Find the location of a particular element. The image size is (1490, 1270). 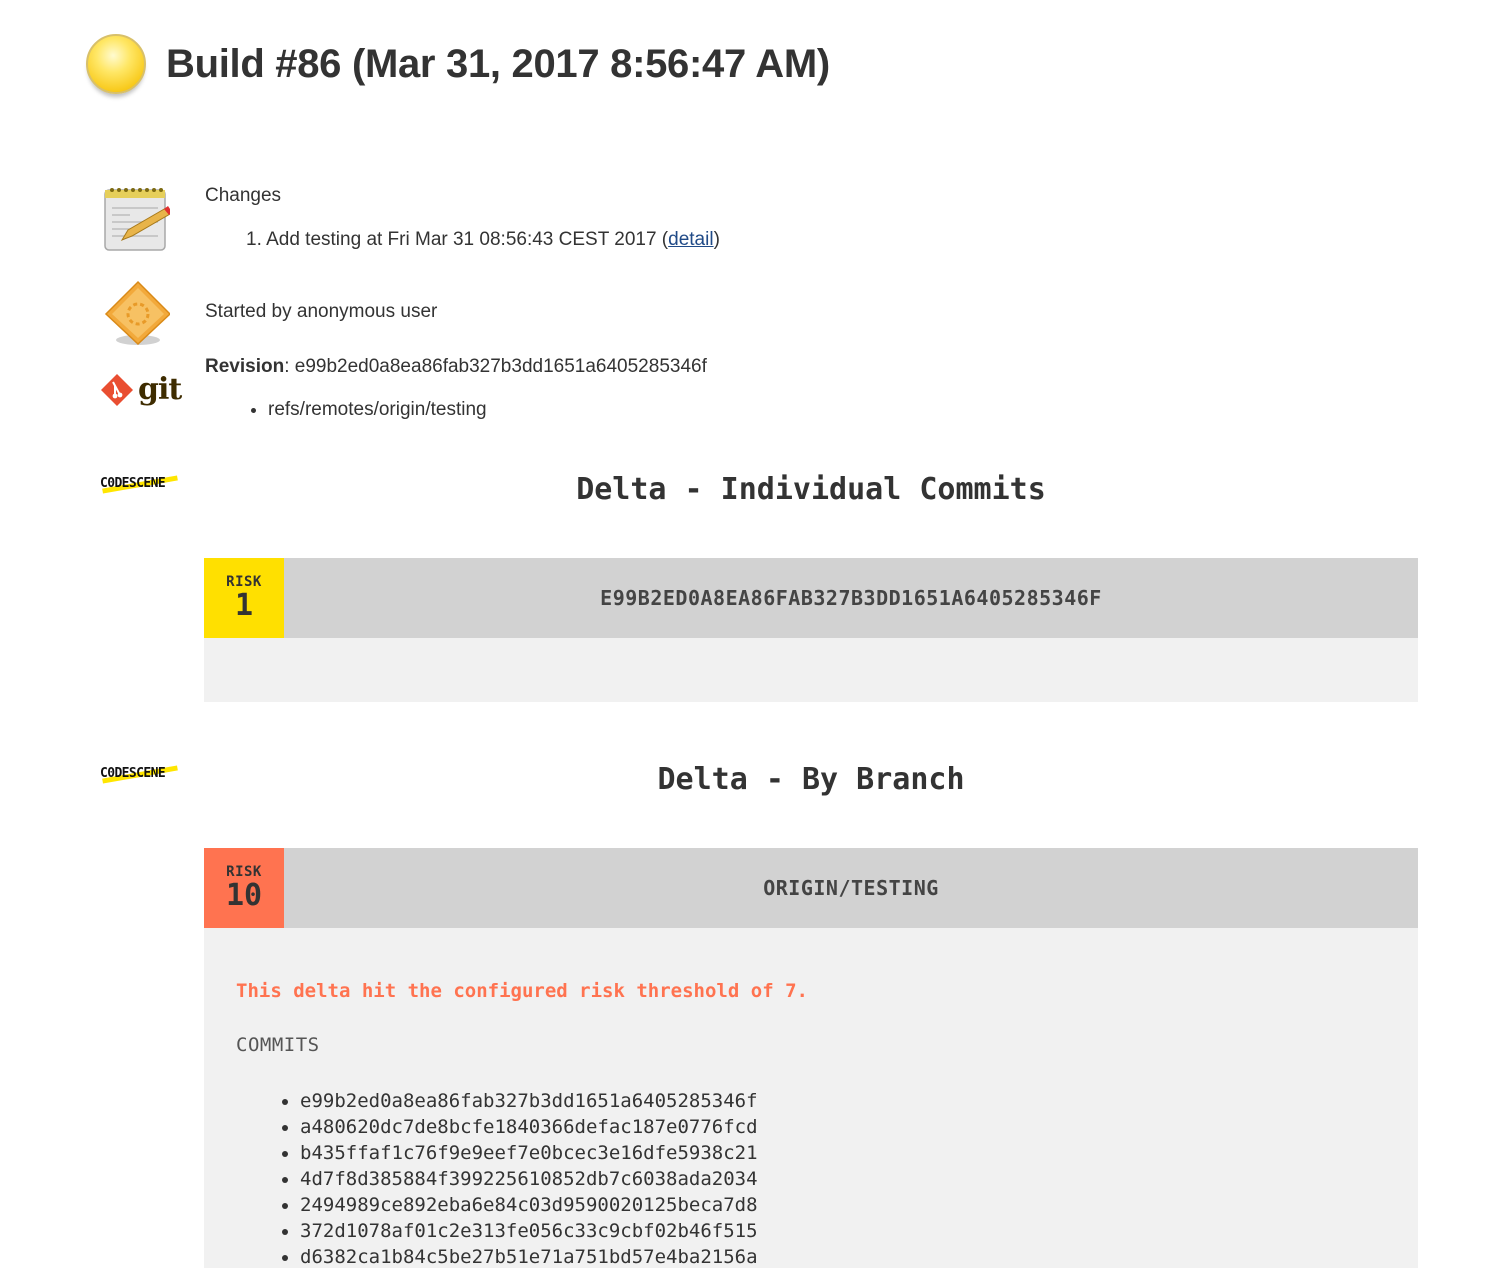

cause-text: Started by anonymous user is located at coordinates (321, 311).